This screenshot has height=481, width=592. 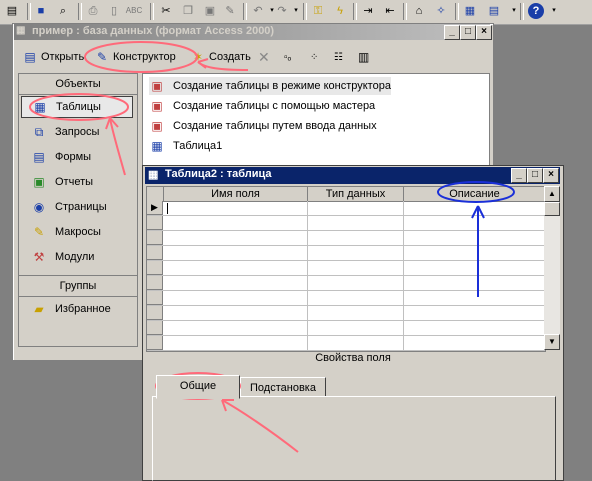 What do you see at coordinates (554, 11) in the screenshot?
I see `help-dropdown-icon: ▾` at bounding box center [554, 11].